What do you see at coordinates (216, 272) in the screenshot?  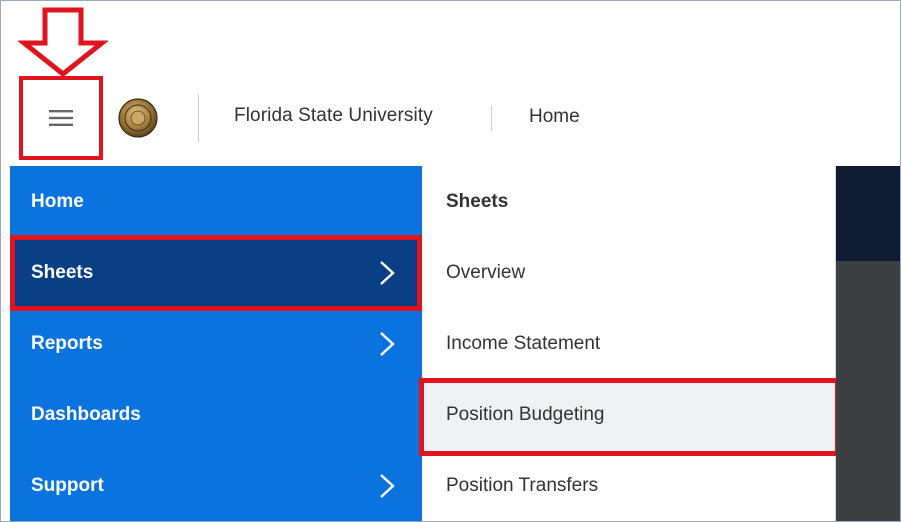 I see `nav-item-sheets: Sheets` at bounding box center [216, 272].